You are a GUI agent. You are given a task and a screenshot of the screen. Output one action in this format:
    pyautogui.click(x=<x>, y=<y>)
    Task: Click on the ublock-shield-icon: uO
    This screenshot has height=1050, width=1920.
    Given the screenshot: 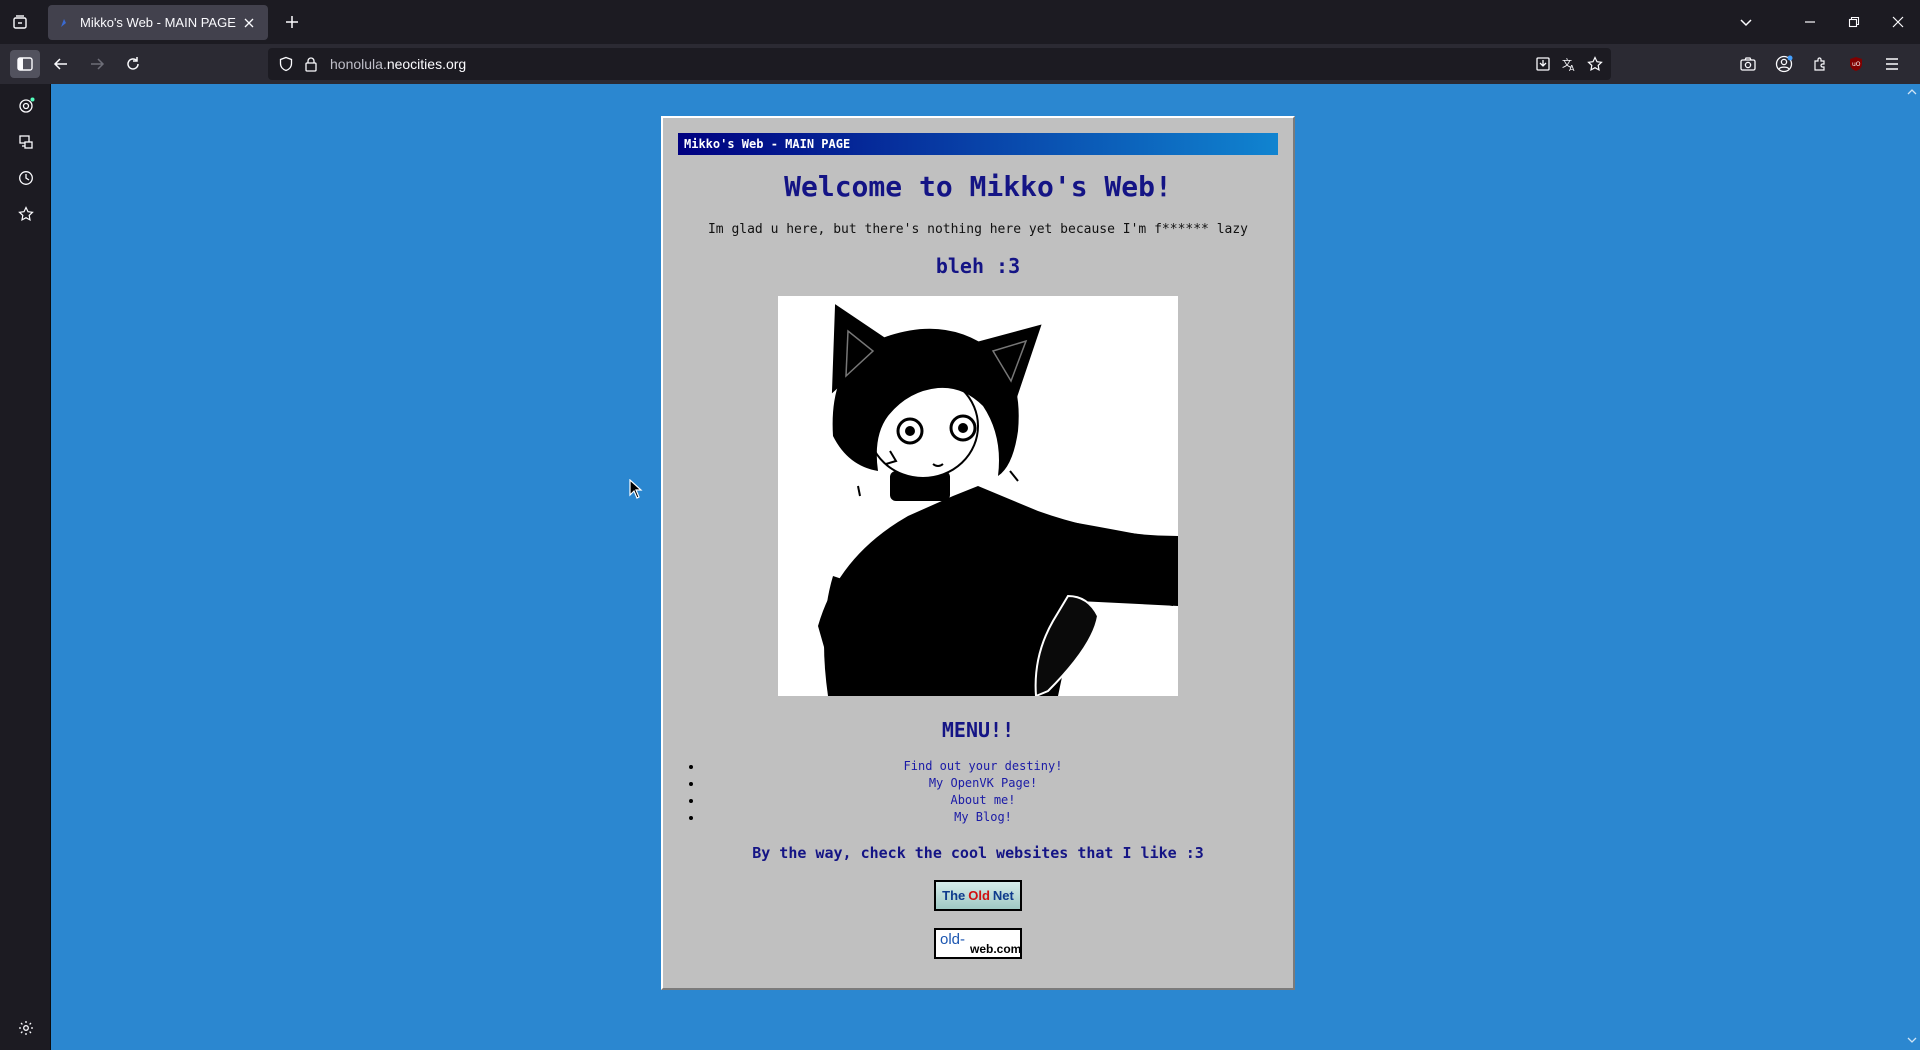 What is the action you would take?
    pyautogui.click(x=1856, y=64)
    